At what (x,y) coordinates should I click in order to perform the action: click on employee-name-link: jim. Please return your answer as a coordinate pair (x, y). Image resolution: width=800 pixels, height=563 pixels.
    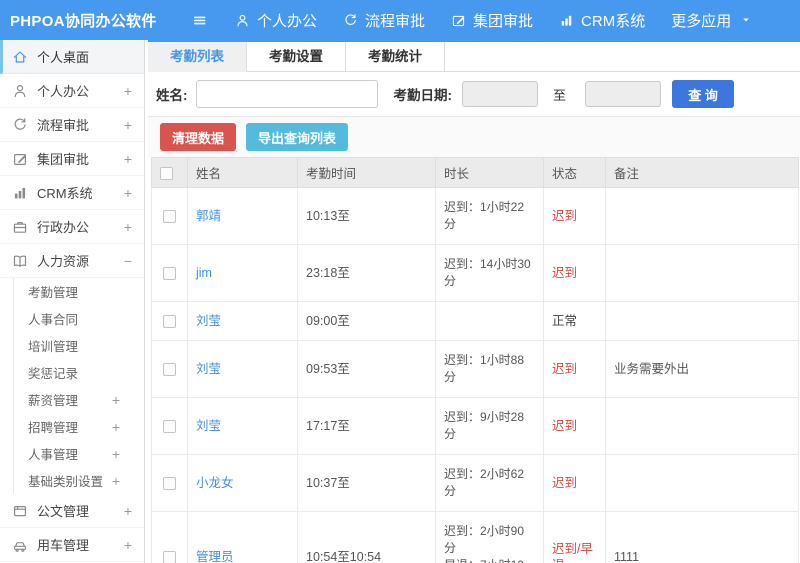
    Looking at the image, I should click on (204, 273).